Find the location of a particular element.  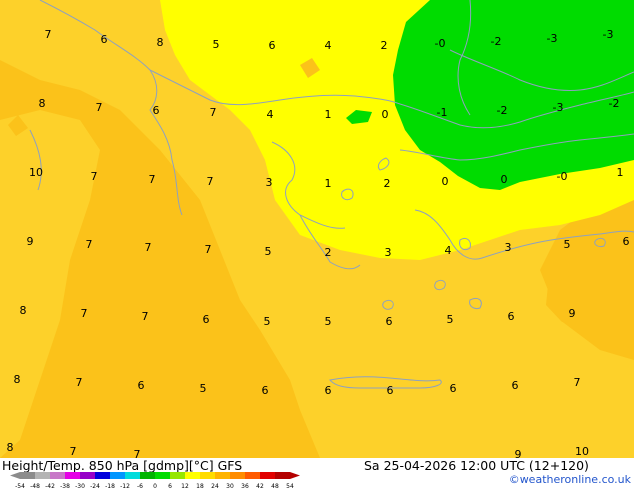

scale-tick-label: 54 is located at coordinates (290, 486).